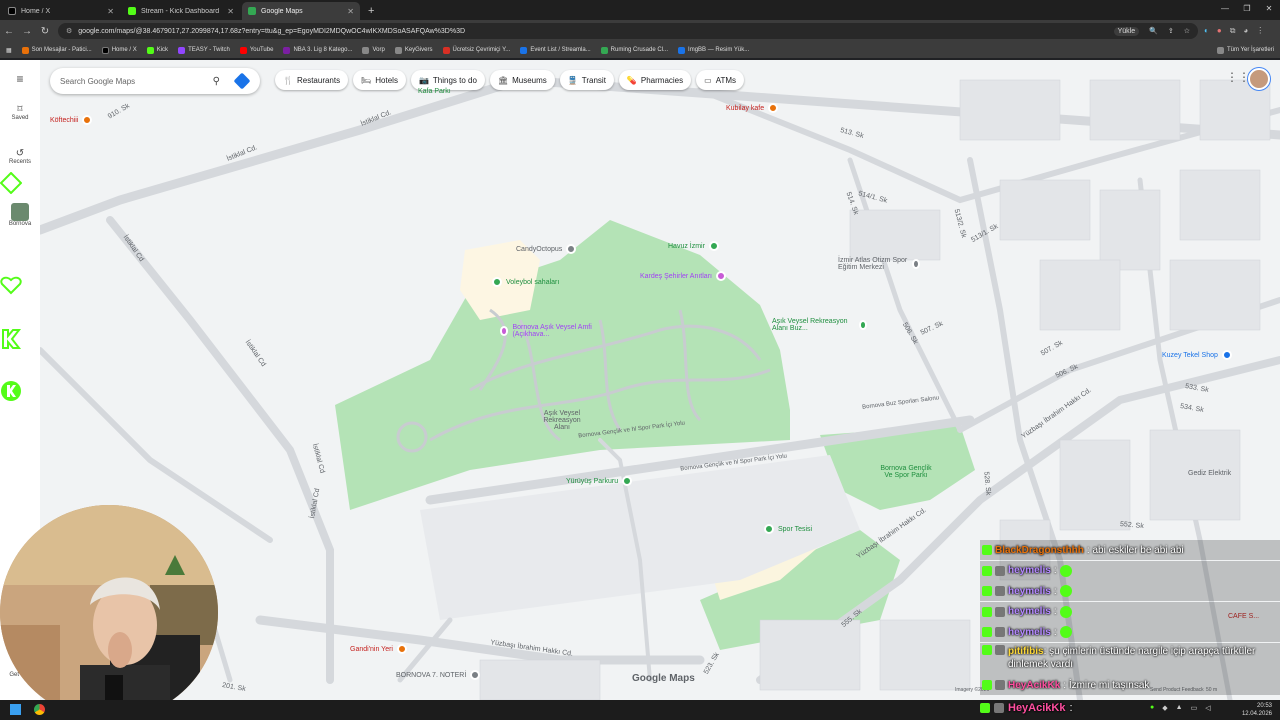 The width and height of the screenshot is (1280, 720). I want to click on chip-transit: 🚆 Transit, so click(586, 80).